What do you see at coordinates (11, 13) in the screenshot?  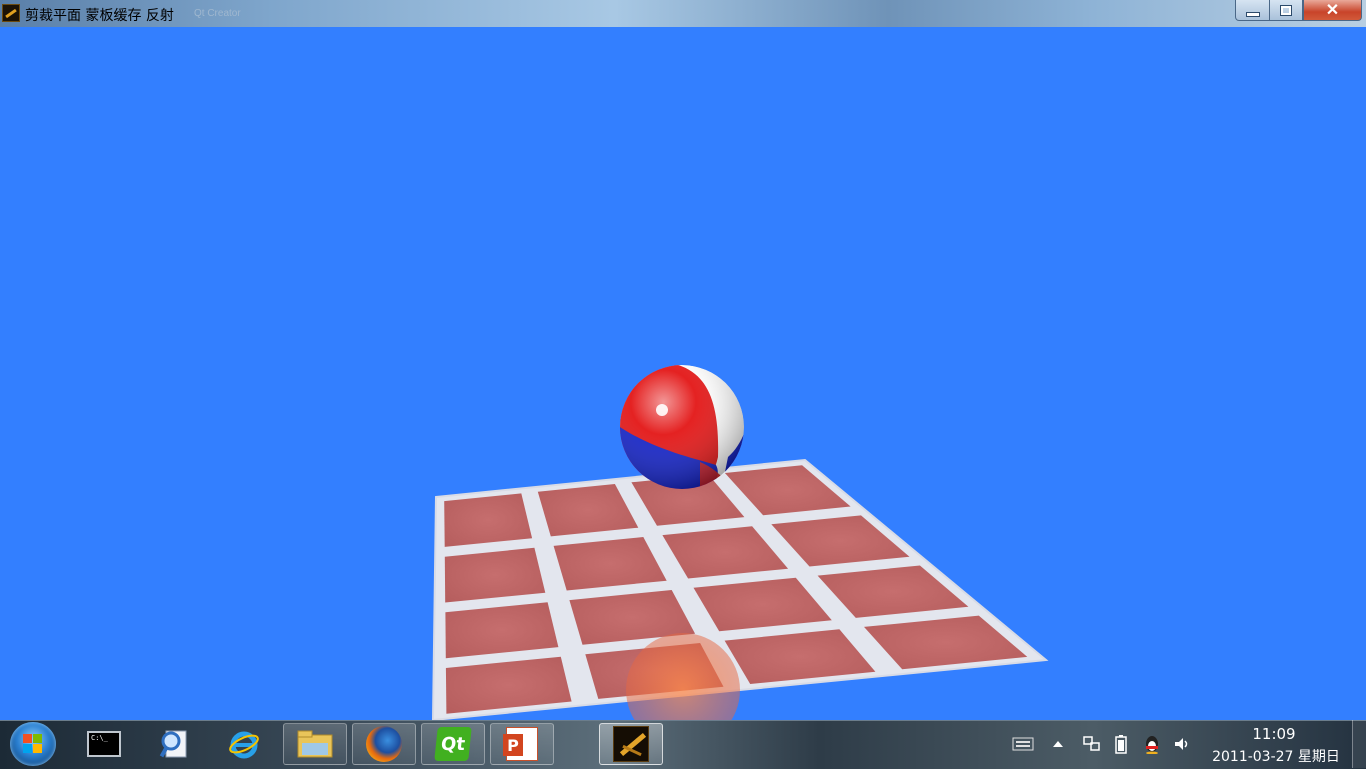 I see `app-dragon-icon` at bounding box center [11, 13].